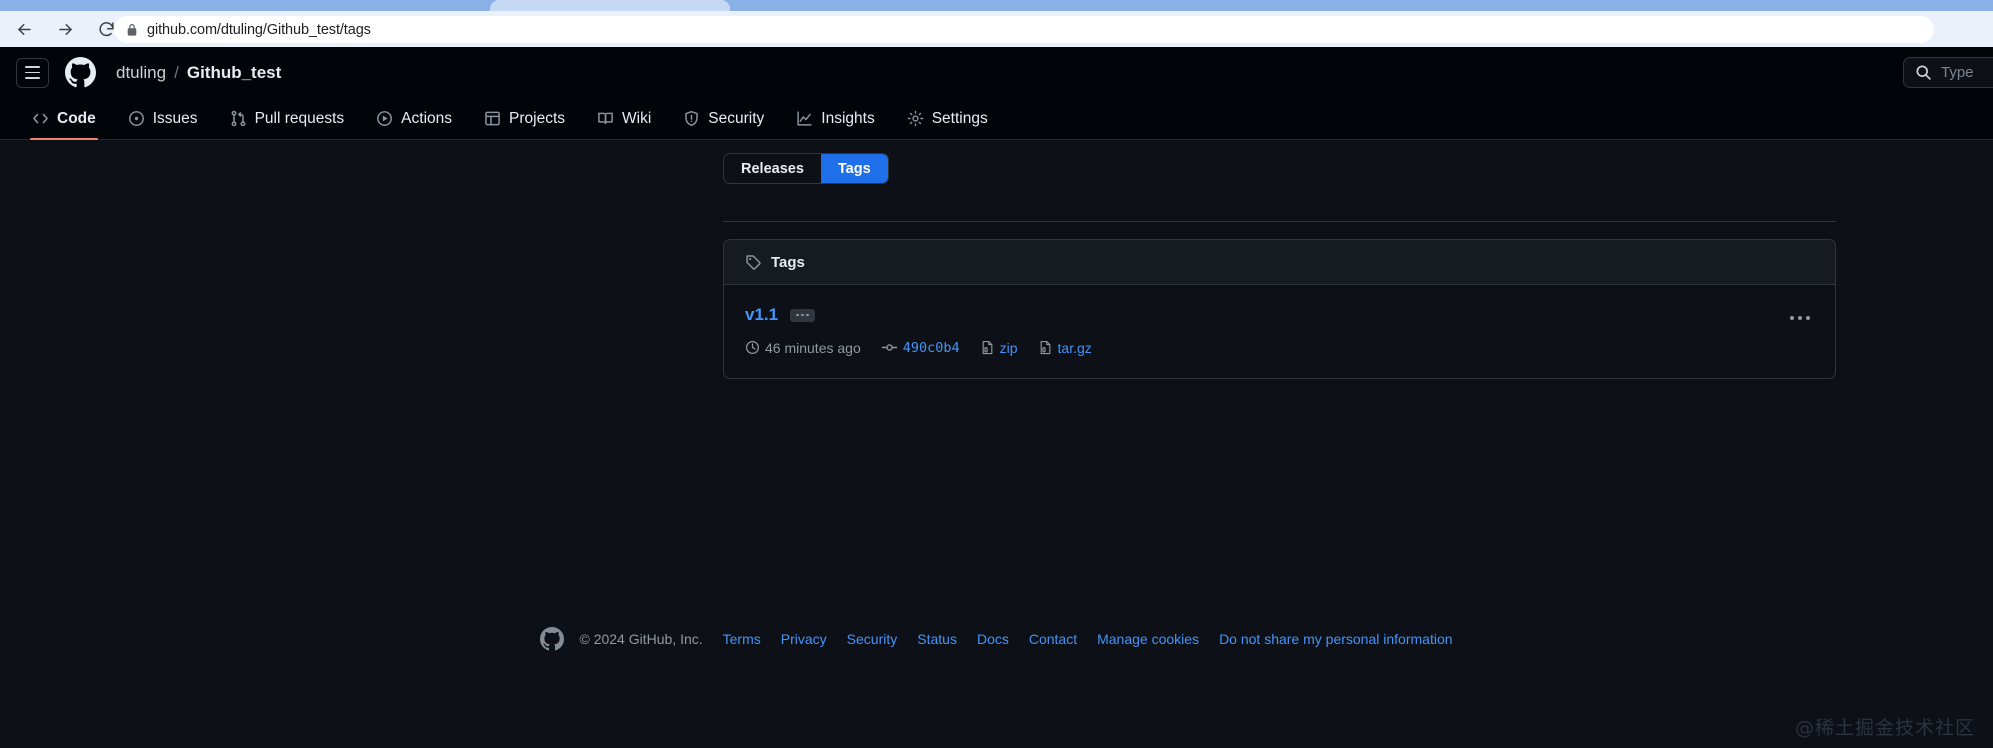  Describe the element at coordinates (132, 30) in the screenshot. I see `lock-icon` at that location.